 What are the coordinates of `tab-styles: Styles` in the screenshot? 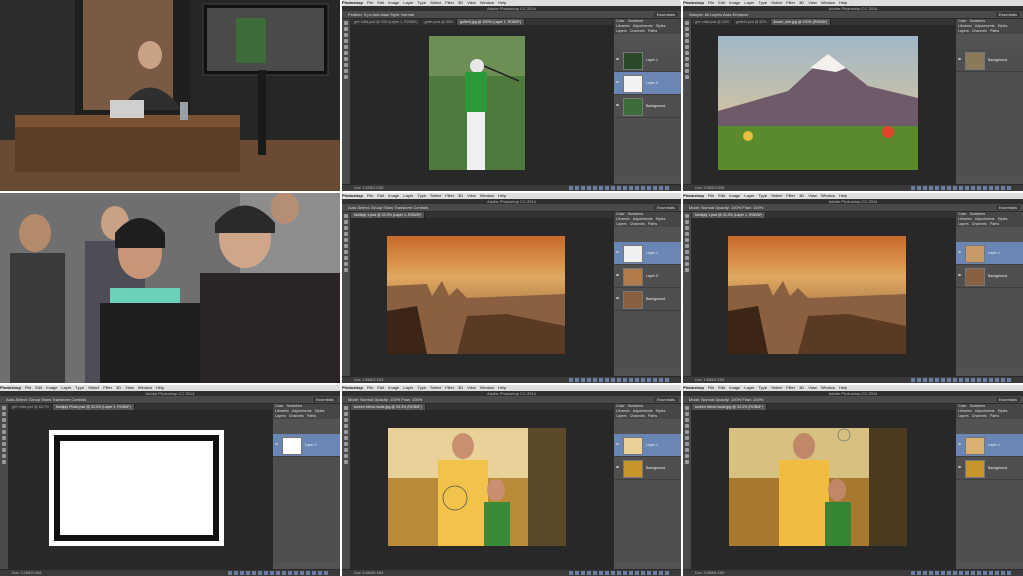 It's located at (1003, 411).